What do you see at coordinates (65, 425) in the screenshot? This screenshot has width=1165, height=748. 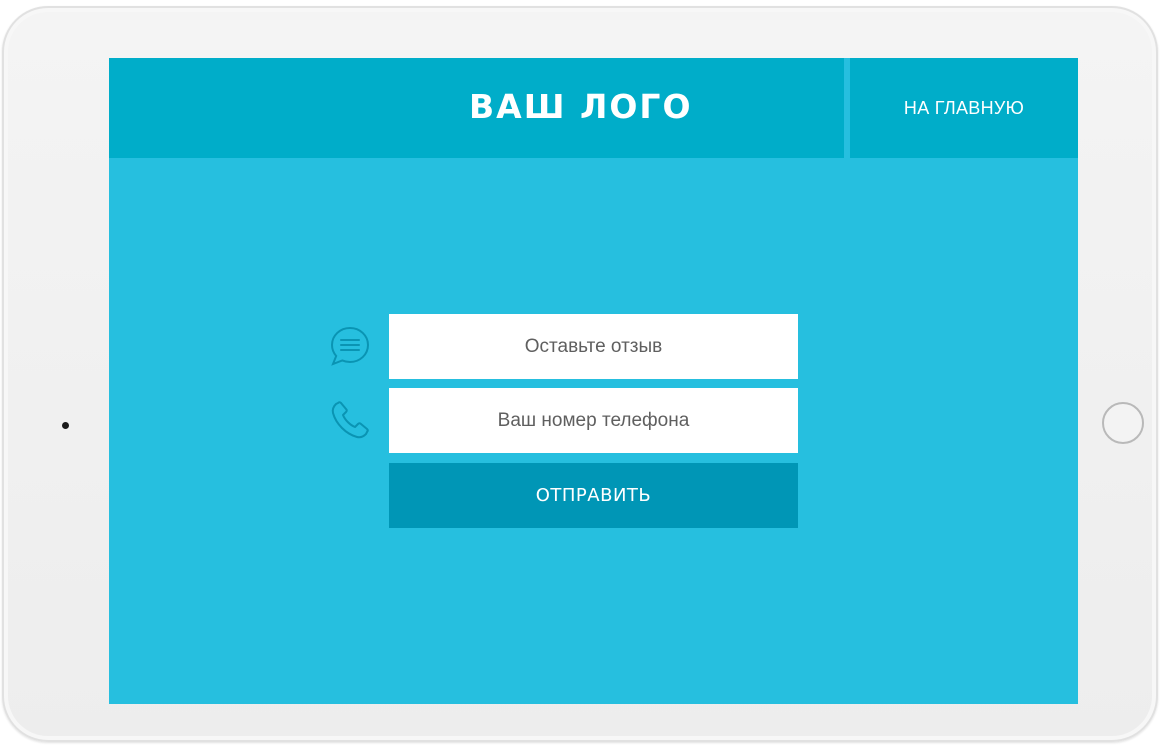 I see `camera-dot` at bounding box center [65, 425].